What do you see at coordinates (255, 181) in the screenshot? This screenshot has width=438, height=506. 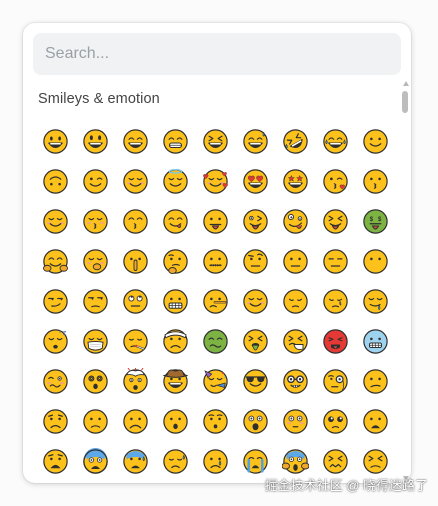 I see `heart-eyes-emoji-icon` at bounding box center [255, 181].